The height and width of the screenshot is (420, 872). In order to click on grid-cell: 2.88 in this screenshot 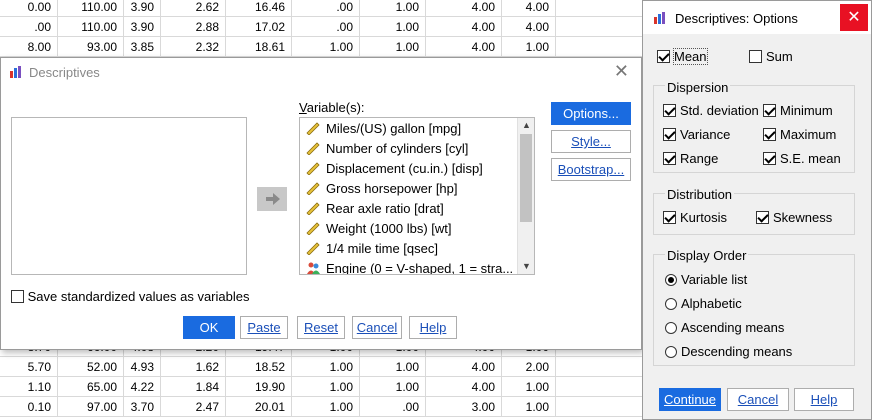, I will do `click(193, 27)`.